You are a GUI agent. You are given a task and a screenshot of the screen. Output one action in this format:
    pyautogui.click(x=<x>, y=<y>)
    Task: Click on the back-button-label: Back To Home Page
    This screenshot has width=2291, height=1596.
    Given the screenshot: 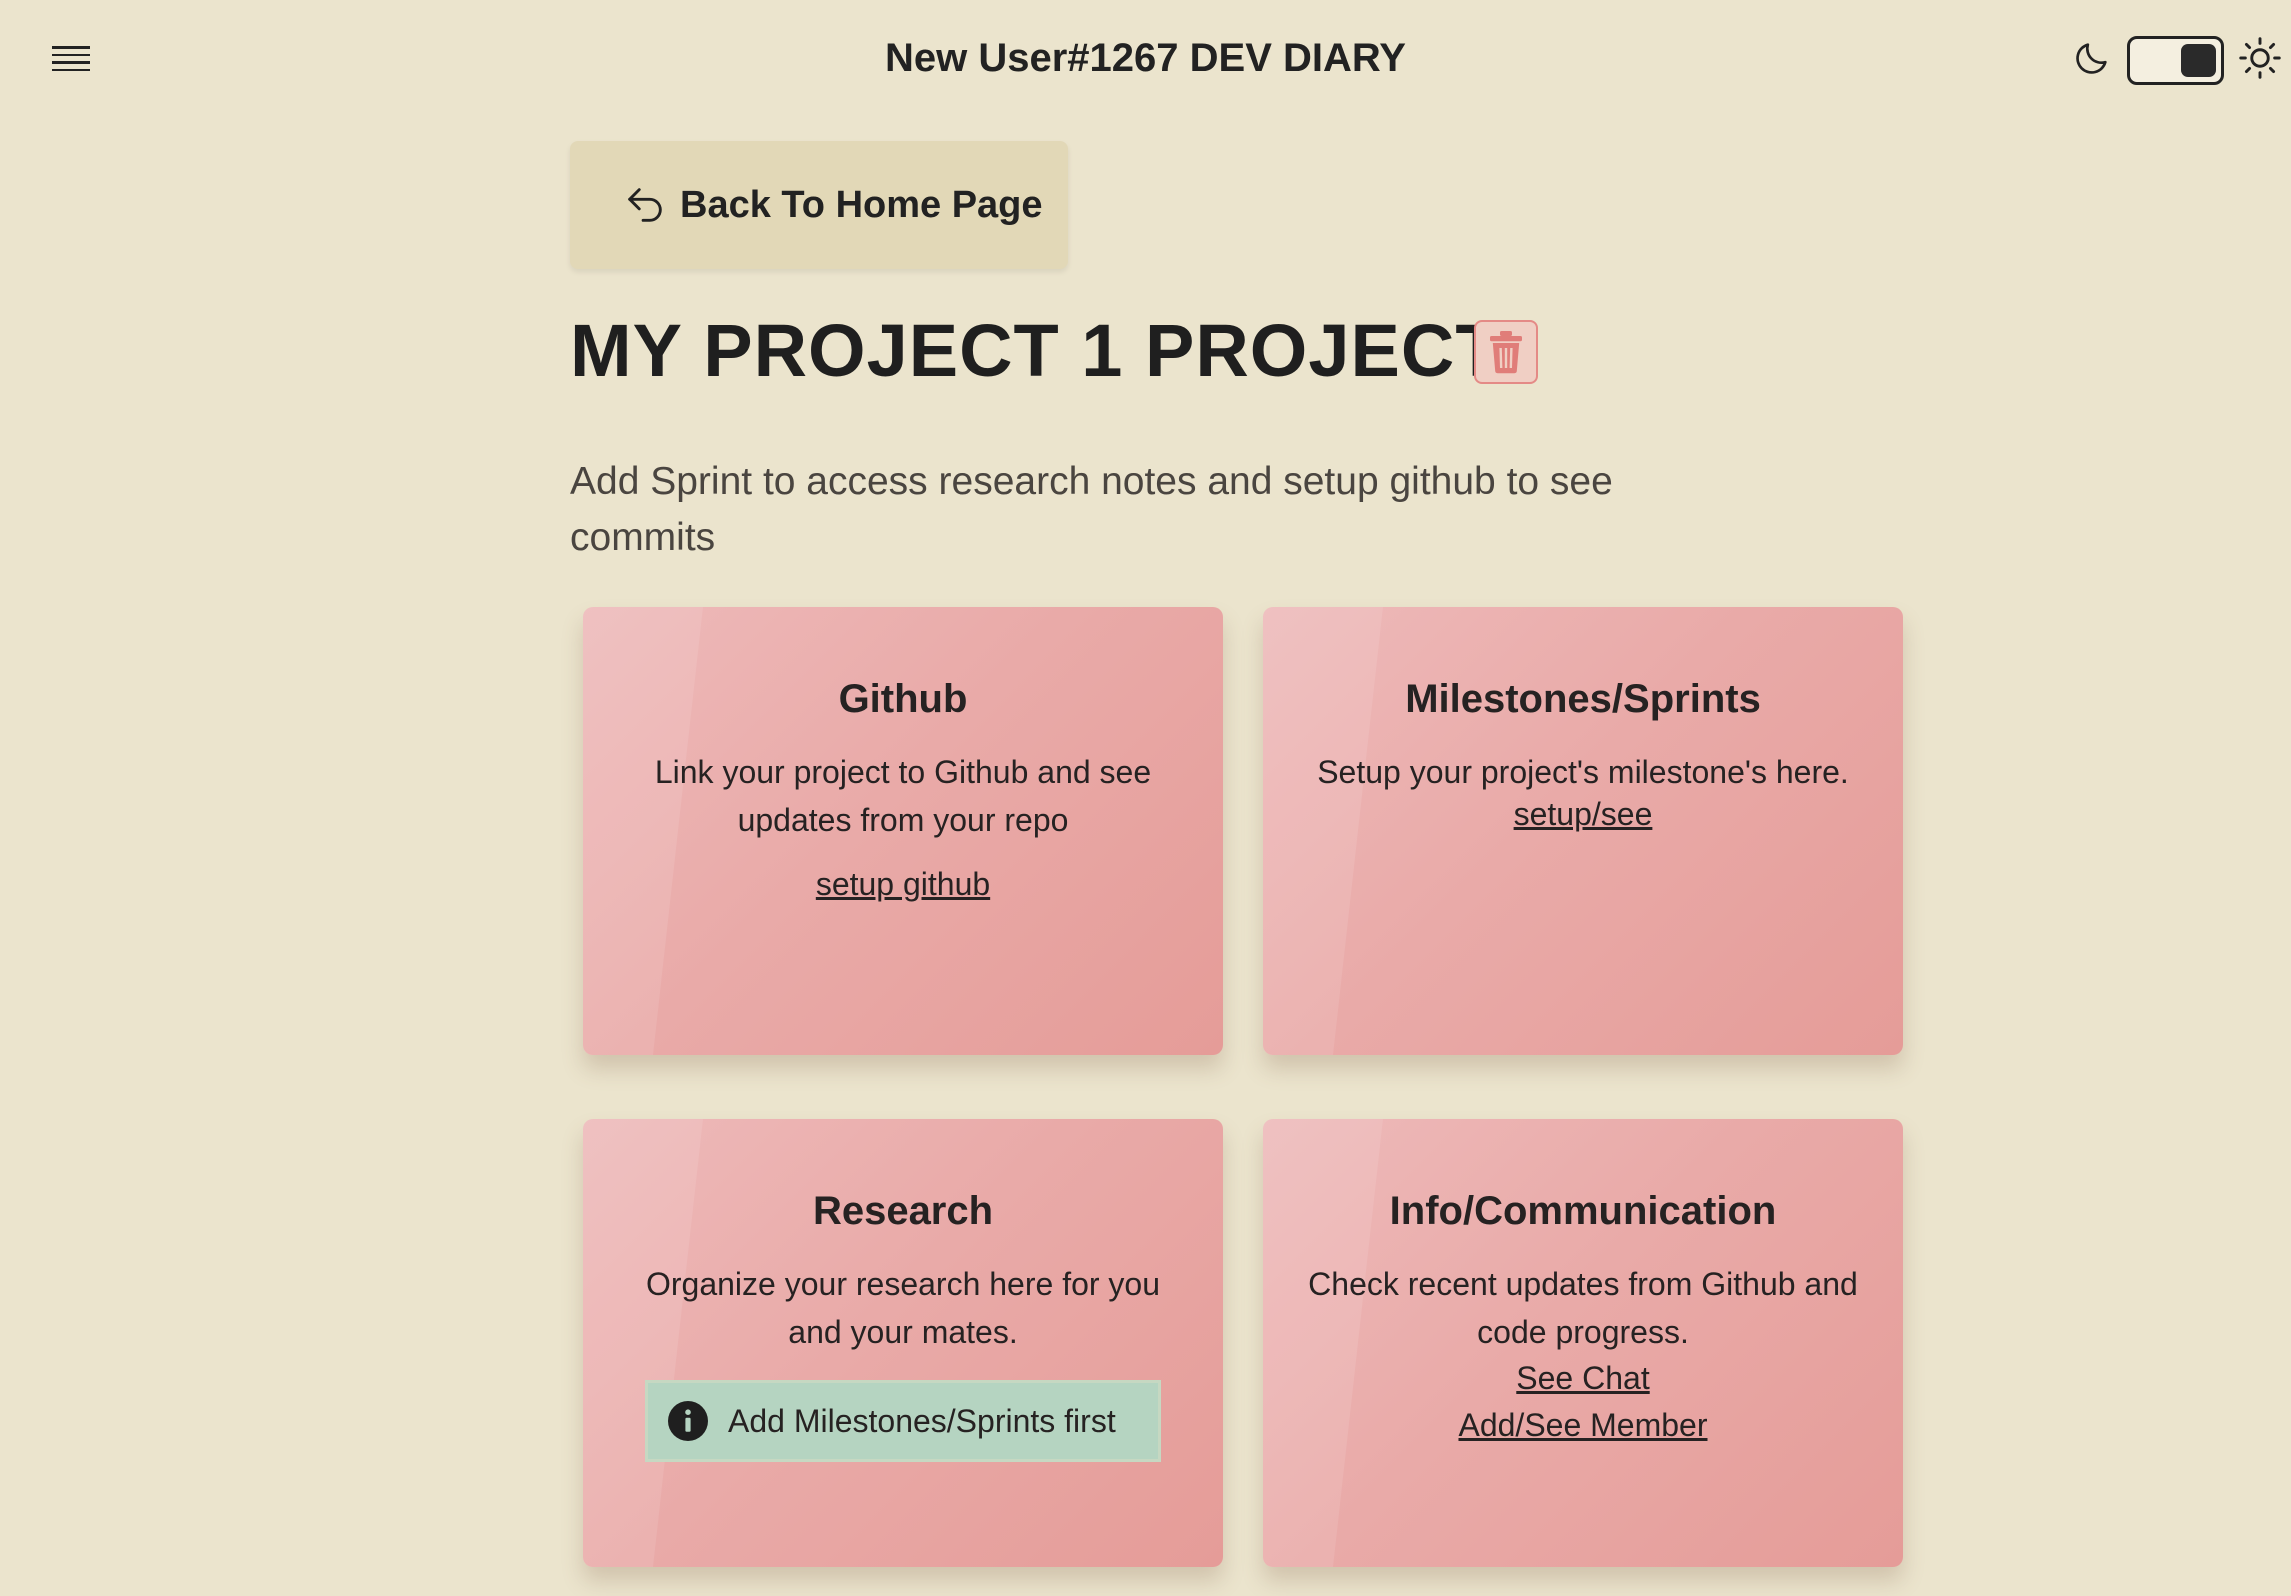 What is the action you would take?
    pyautogui.click(x=861, y=204)
    